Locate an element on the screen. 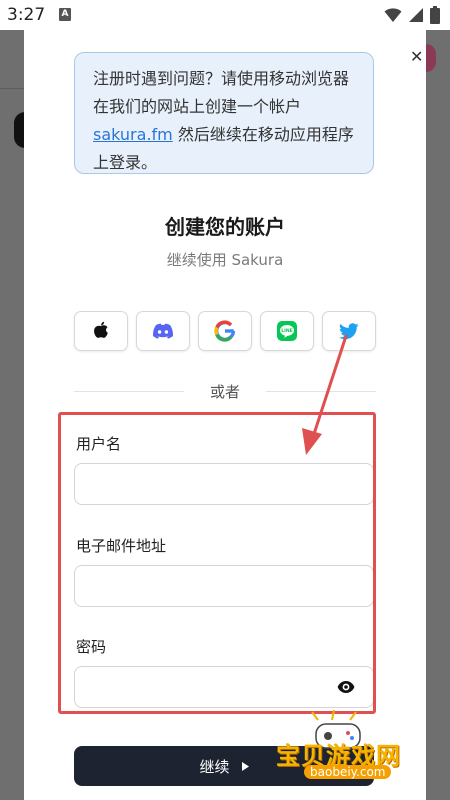  social-login-row: LINE is located at coordinates (225, 331).